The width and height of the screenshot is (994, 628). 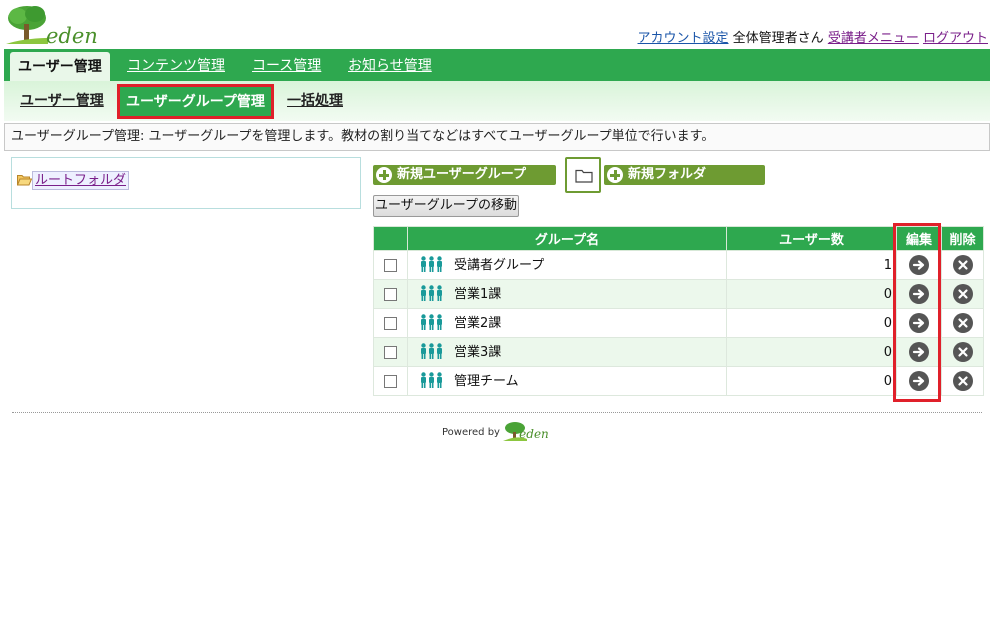 I want to click on tree-logo-icon, so click(x=54, y=25).